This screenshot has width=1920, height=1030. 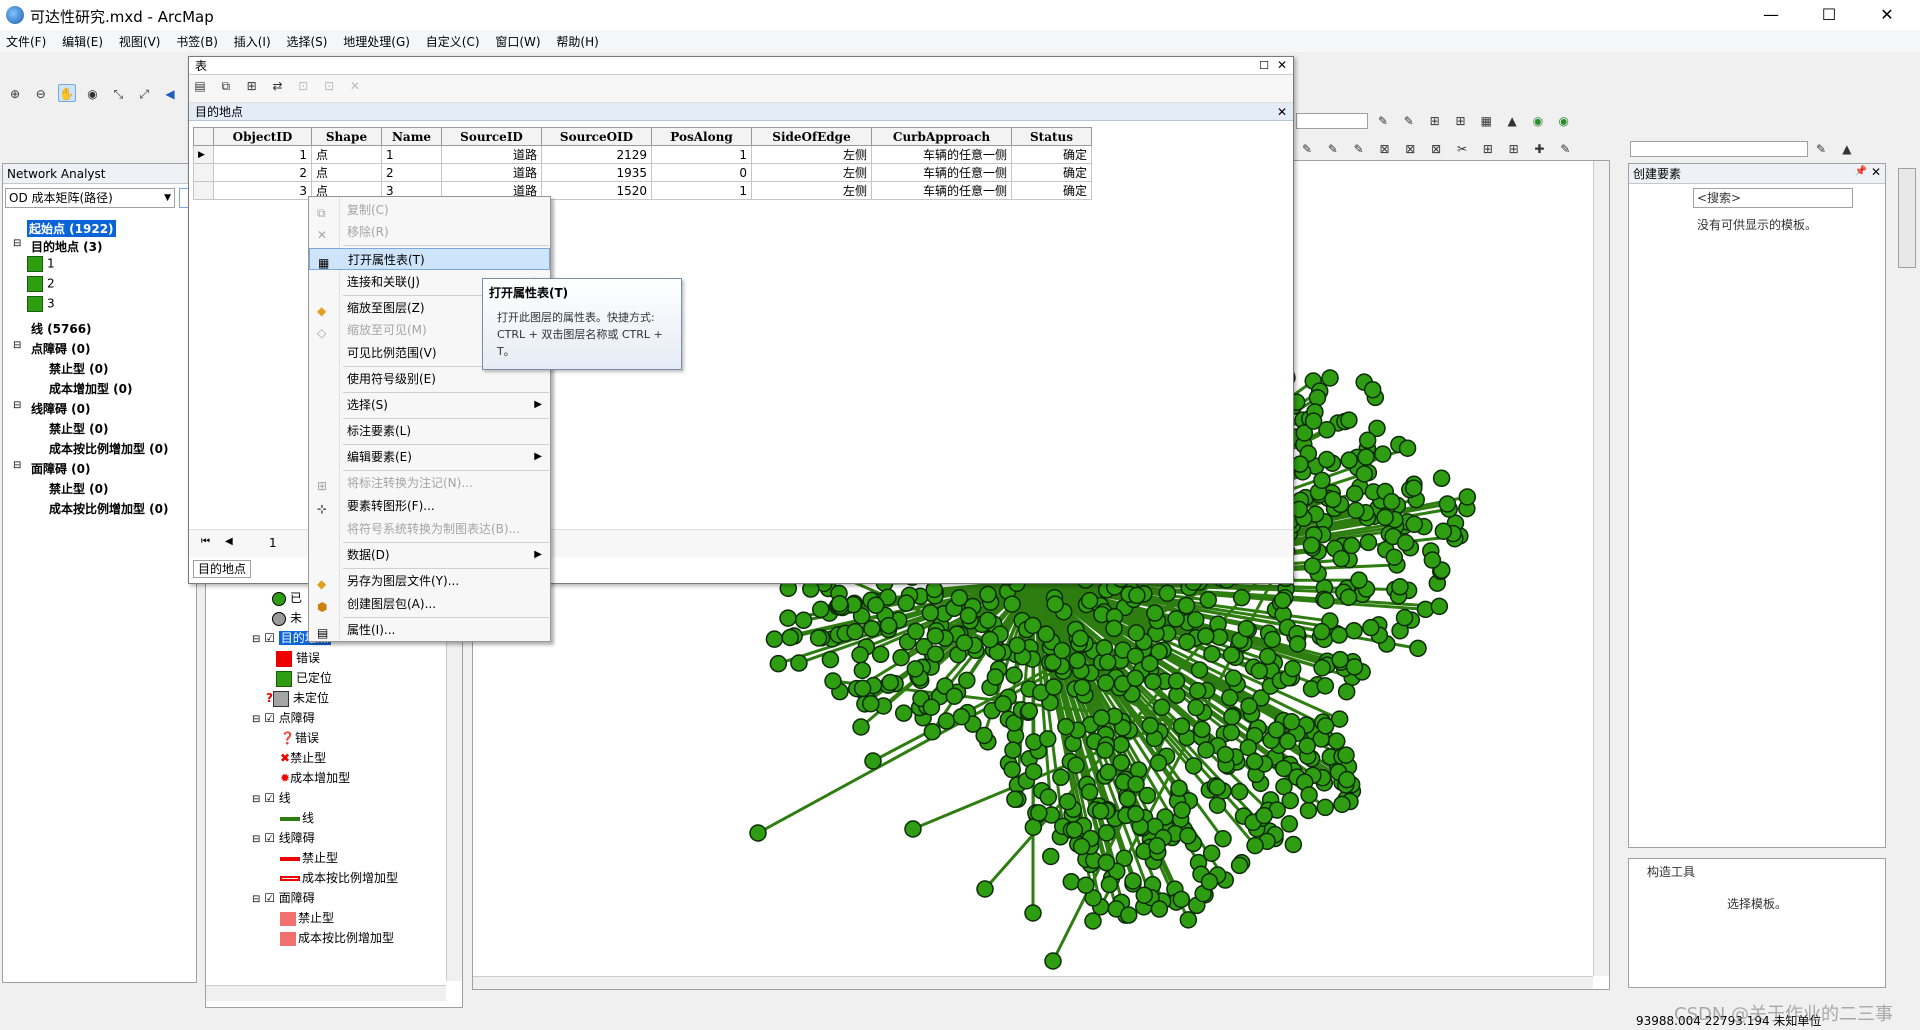 I want to click on minimize-button: —, so click(x=1771, y=15).